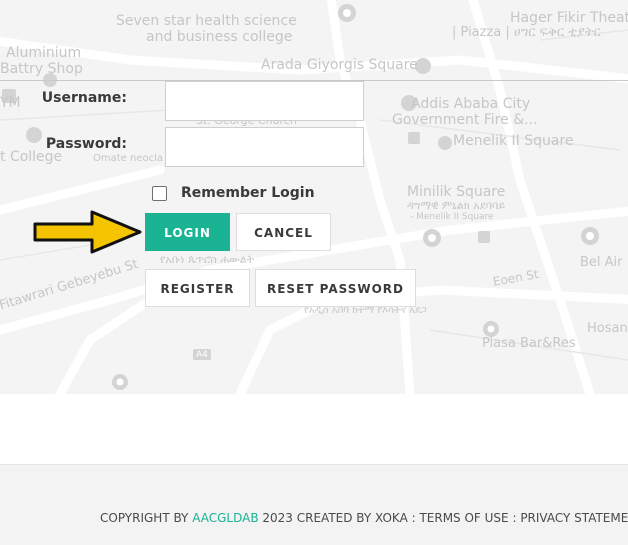  What do you see at coordinates (339, 65) in the screenshot?
I see `map-label: Arada Giyorgis Square` at bounding box center [339, 65].